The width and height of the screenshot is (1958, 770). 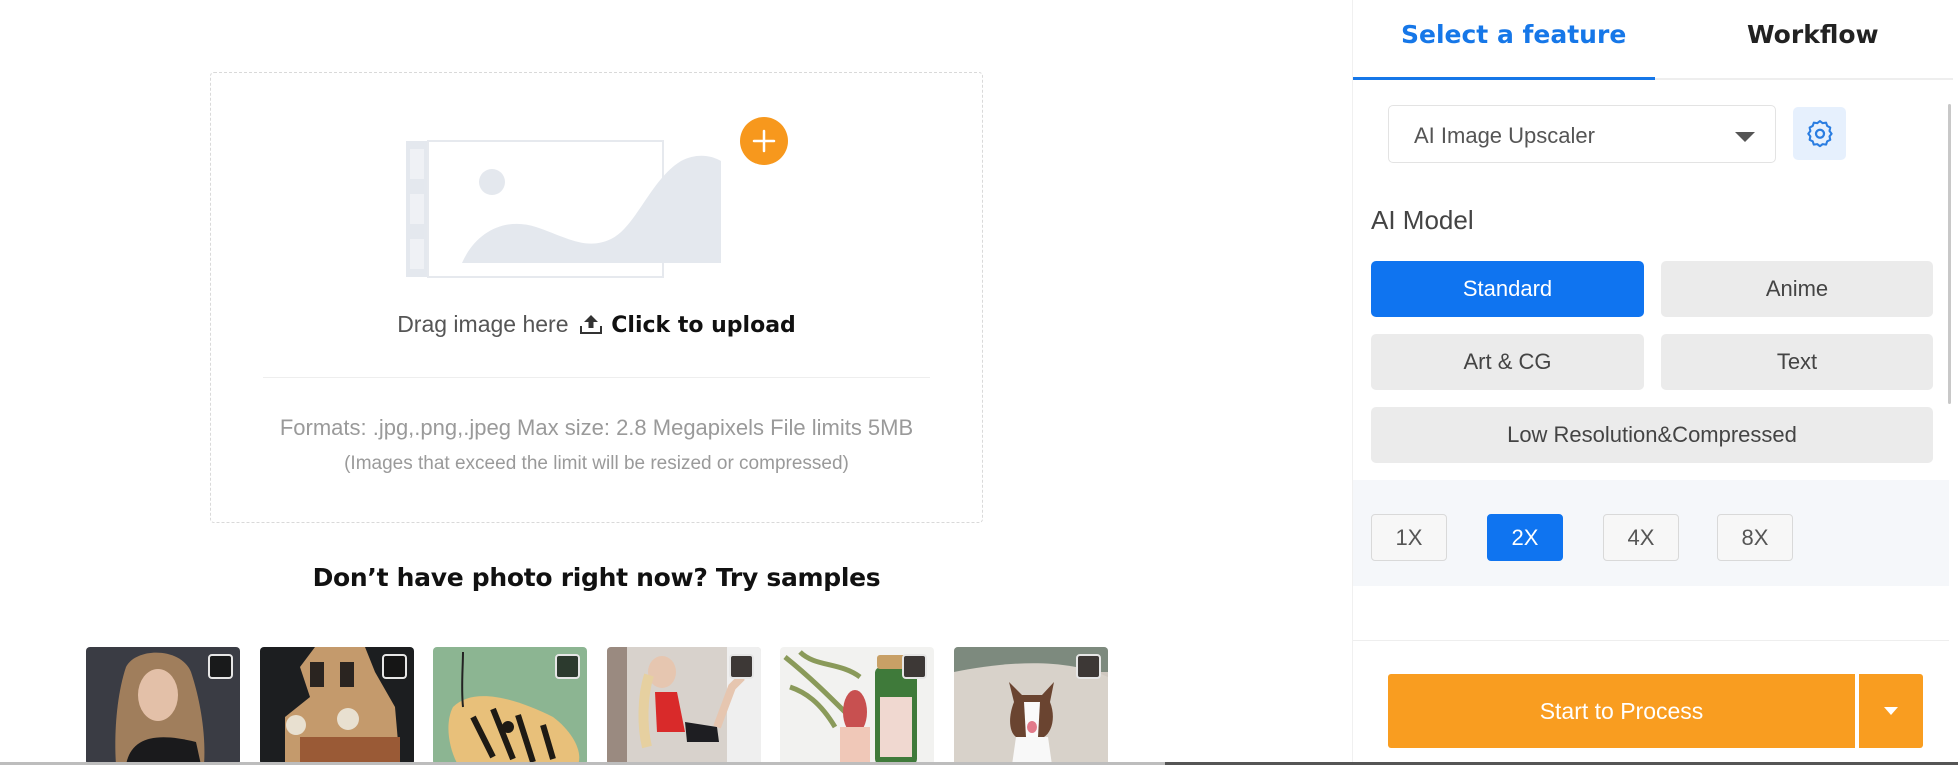 I want to click on samples-title: Don’t have photo right now? Try samples, so click(x=596, y=577).